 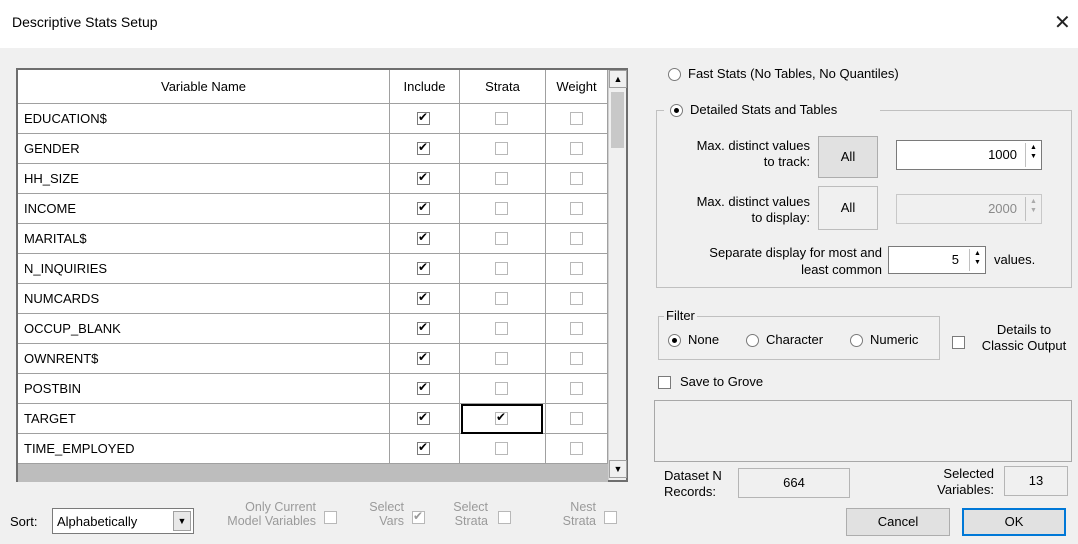 I want to click on table-row: MARITAL$, so click(x=313, y=239).